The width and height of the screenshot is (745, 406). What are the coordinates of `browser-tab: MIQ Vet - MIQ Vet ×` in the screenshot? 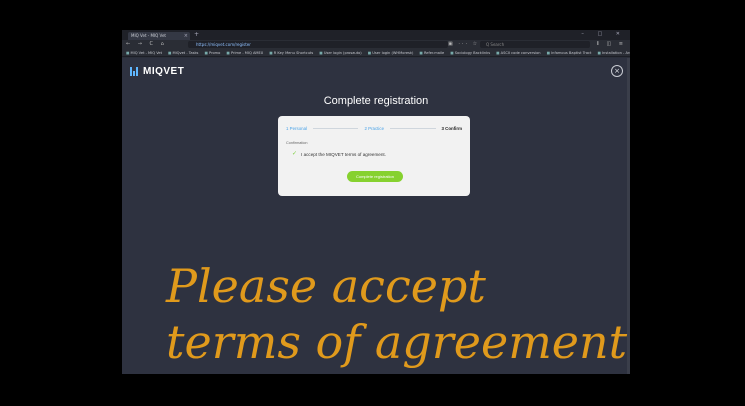 It's located at (159, 36).